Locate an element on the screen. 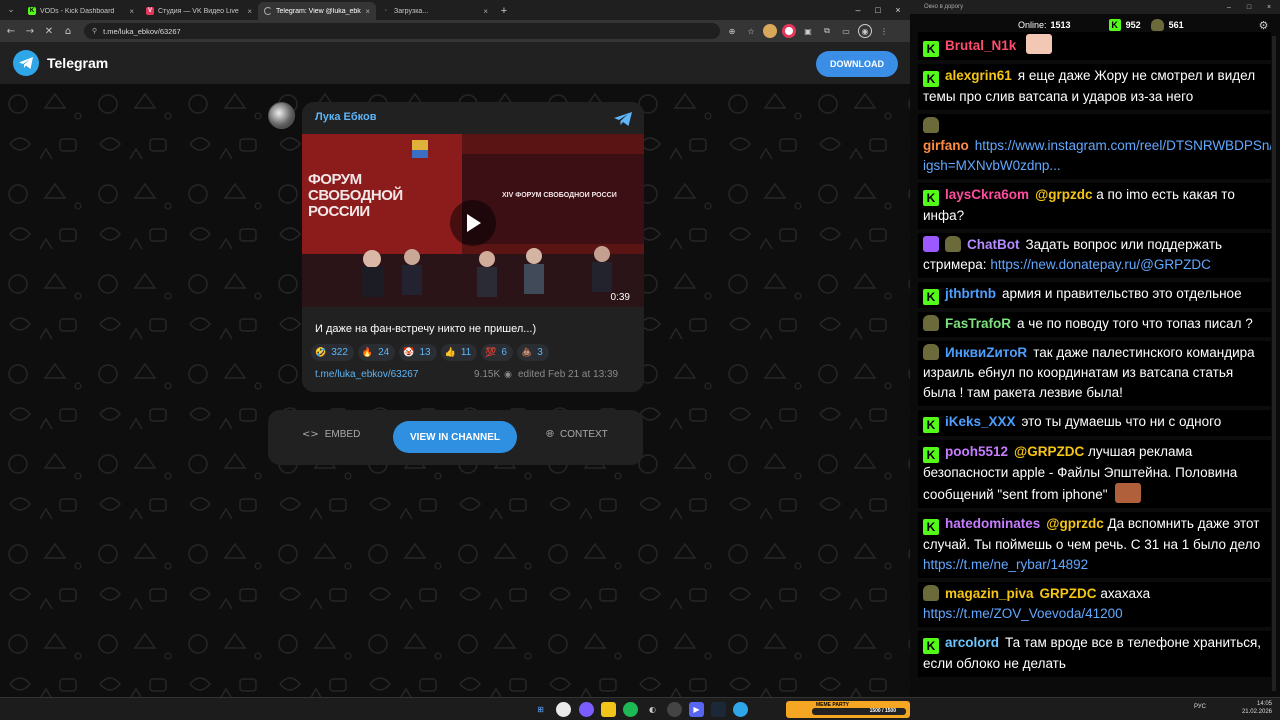  chat-username: alexgrin61 is located at coordinates (978, 75).